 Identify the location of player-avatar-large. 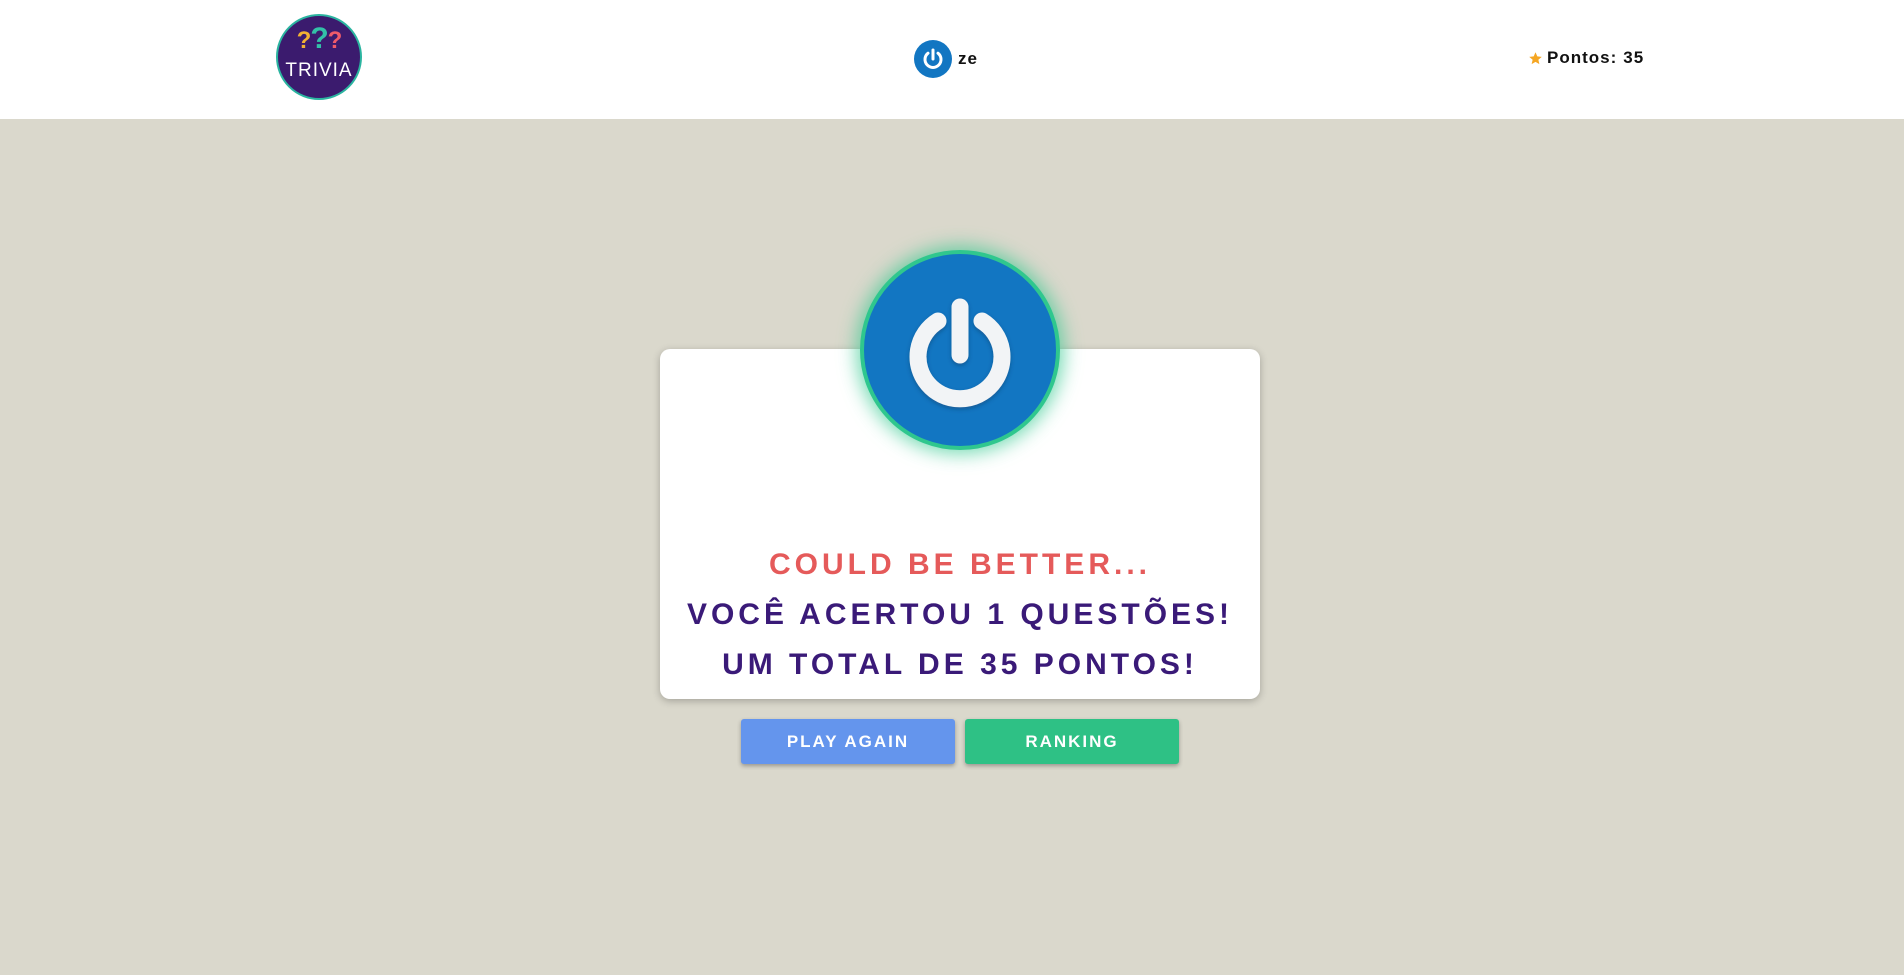
(960, 350).